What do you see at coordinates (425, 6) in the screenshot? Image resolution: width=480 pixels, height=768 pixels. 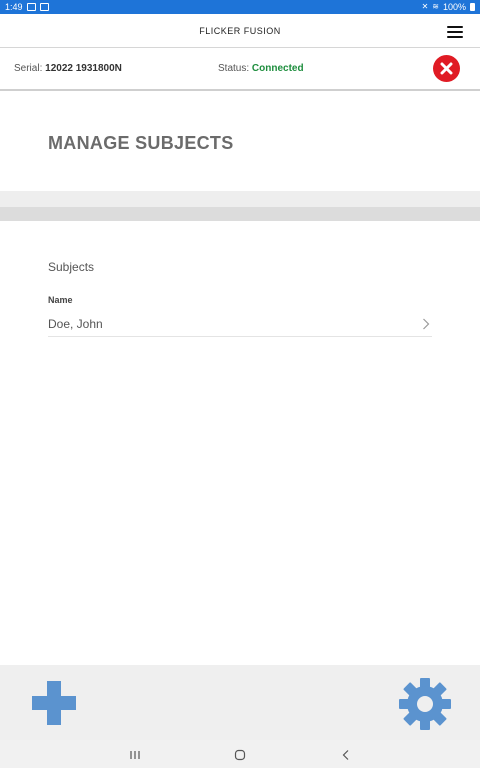 I see `mute-icon: ✕` at bounding box center [425, 6].